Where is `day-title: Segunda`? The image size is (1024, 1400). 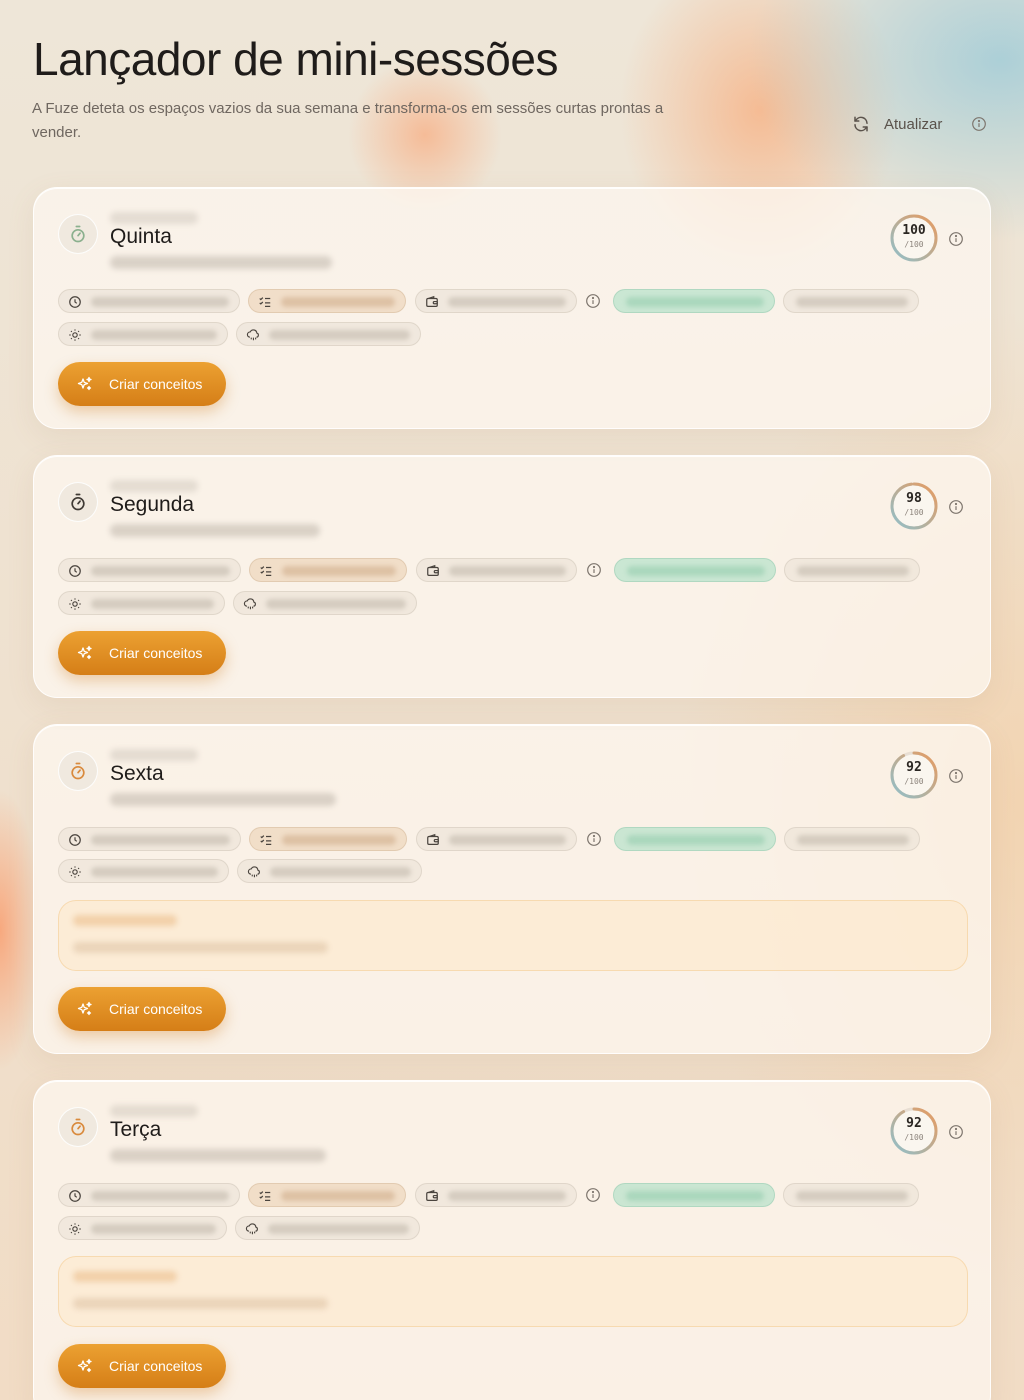
day-title: Segunda is located at coordinates (152, 504).